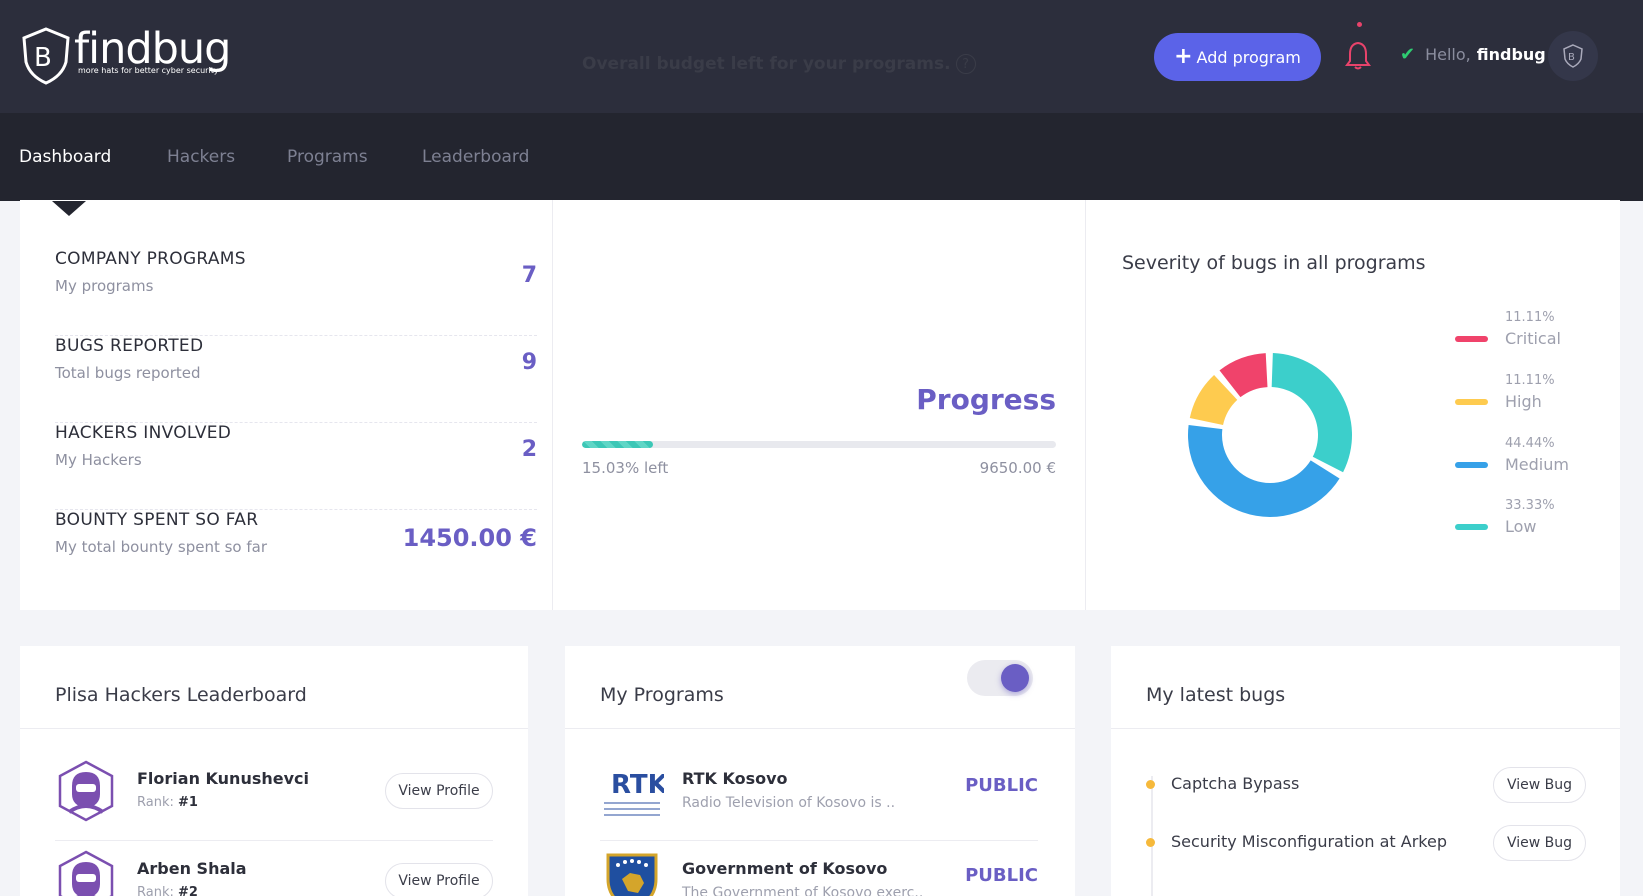 This screenshot has width=1643, height=896. What do you see at coordinates (148, 70) in the screenshot?
I see `brand-tagline: more hats for better cyber security` at bounding box center [148, 70].